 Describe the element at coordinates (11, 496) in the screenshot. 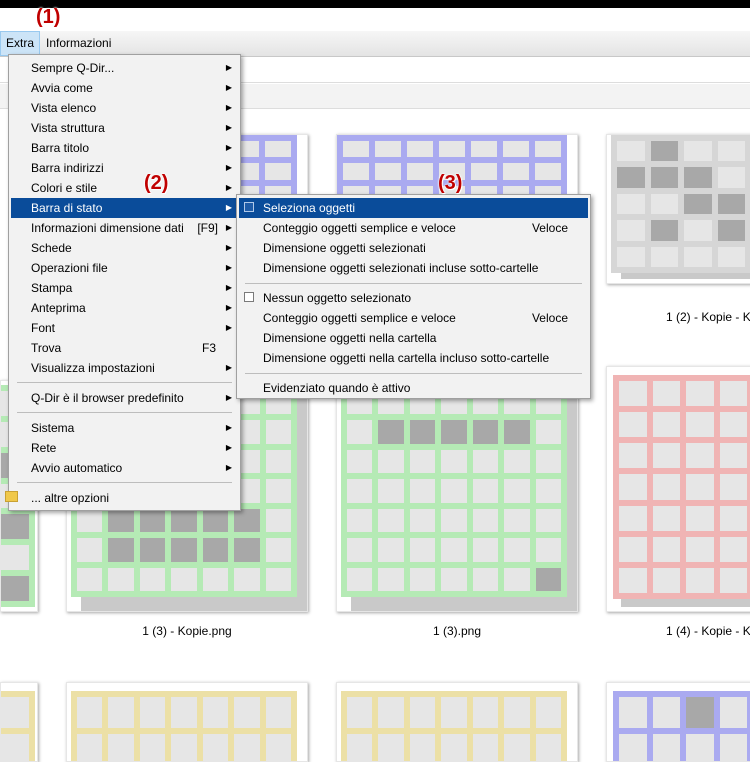

I see `folder-icon` at that location.